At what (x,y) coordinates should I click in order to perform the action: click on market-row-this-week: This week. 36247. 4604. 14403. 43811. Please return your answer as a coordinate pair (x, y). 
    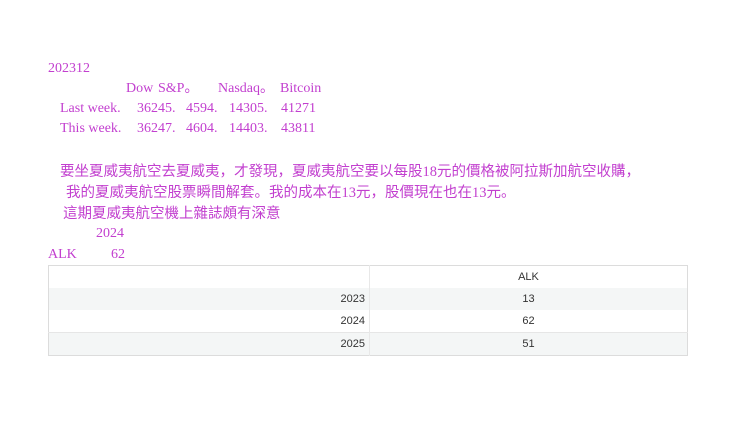
    Looking at the image, I should click on (200, 129).